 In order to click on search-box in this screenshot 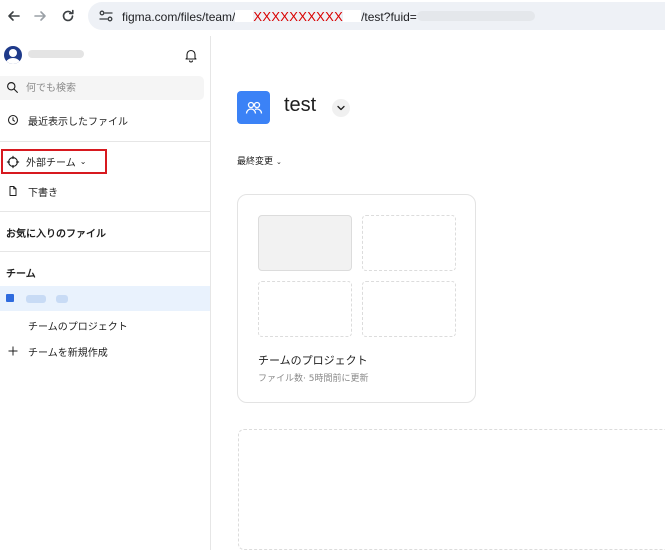, I will do `click(102, 88)`.